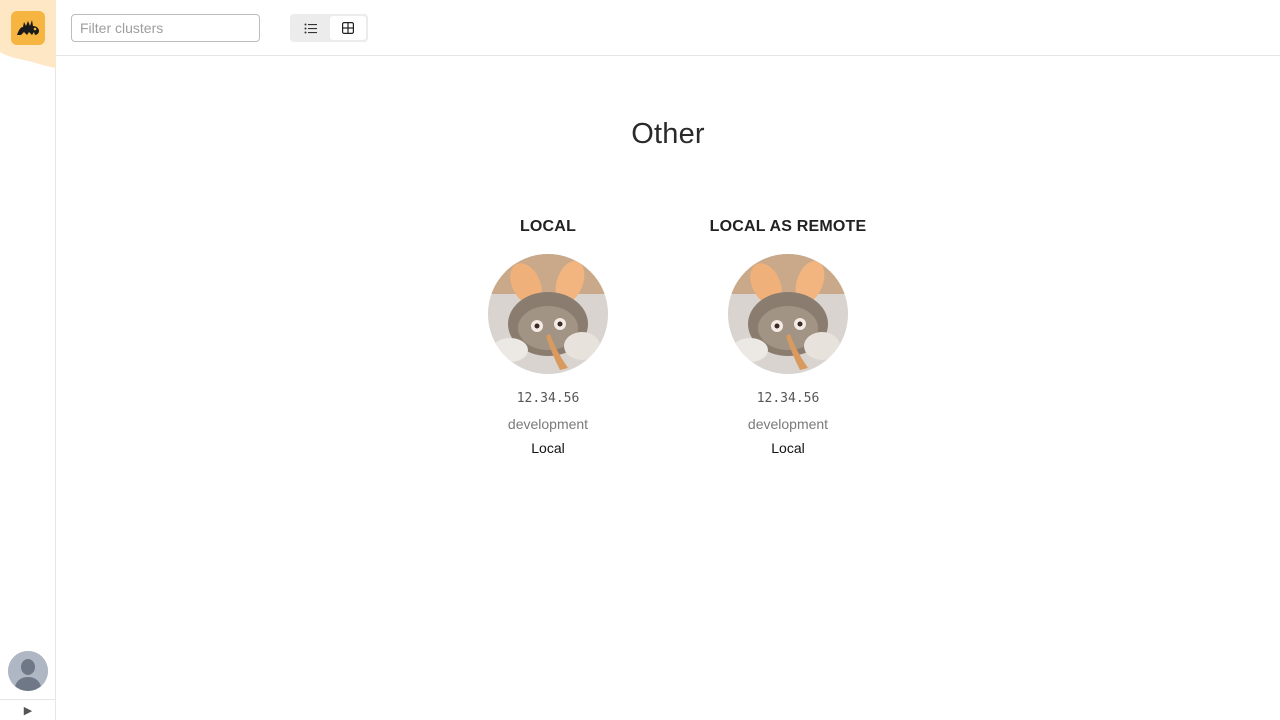 The width and height of the screenshot is (1280, 720). I want to click on user-avatar, so click(28, 671).